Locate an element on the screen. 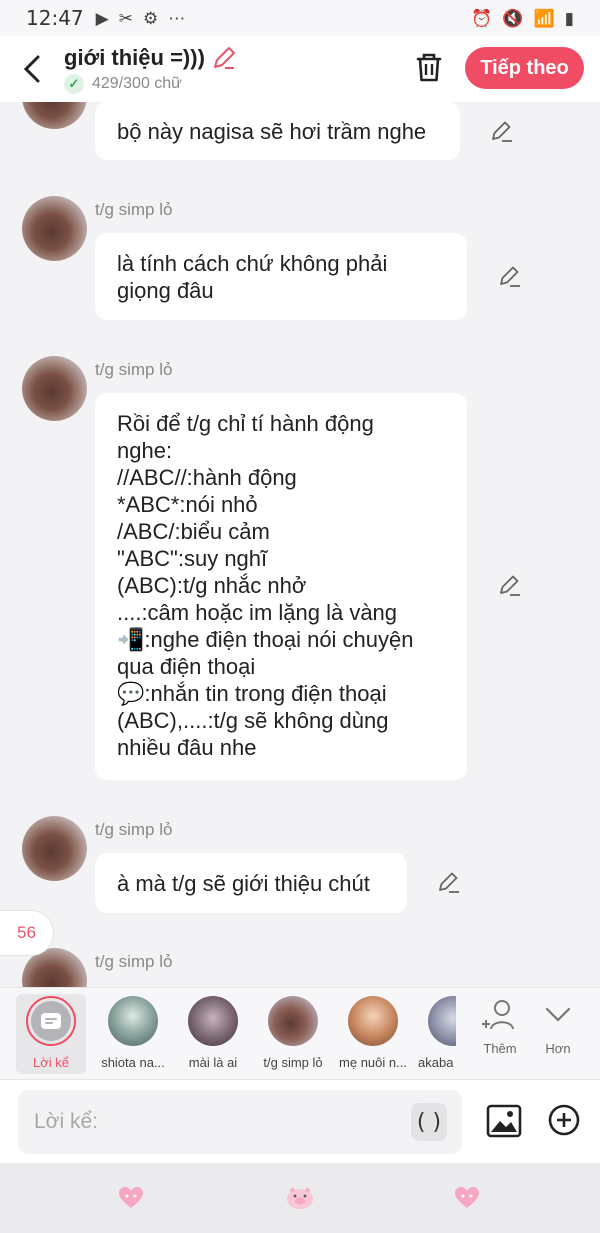  header: giới thiệu =))) ✓ 429/300 chữ Tiếp theo is located at coordinates (300, 69).